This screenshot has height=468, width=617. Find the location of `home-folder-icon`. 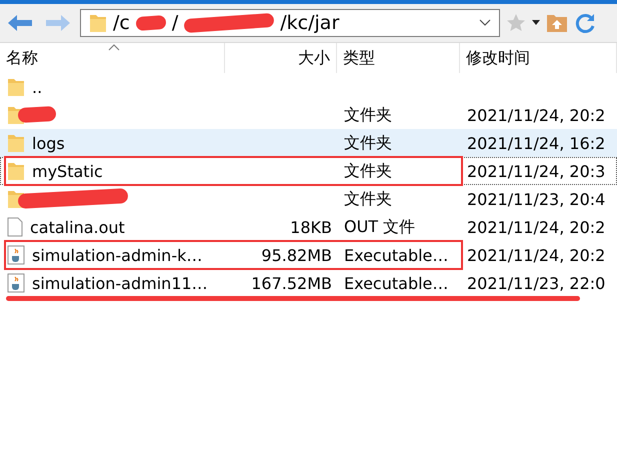

home-folder-icon is located at coordinates (557, 23).